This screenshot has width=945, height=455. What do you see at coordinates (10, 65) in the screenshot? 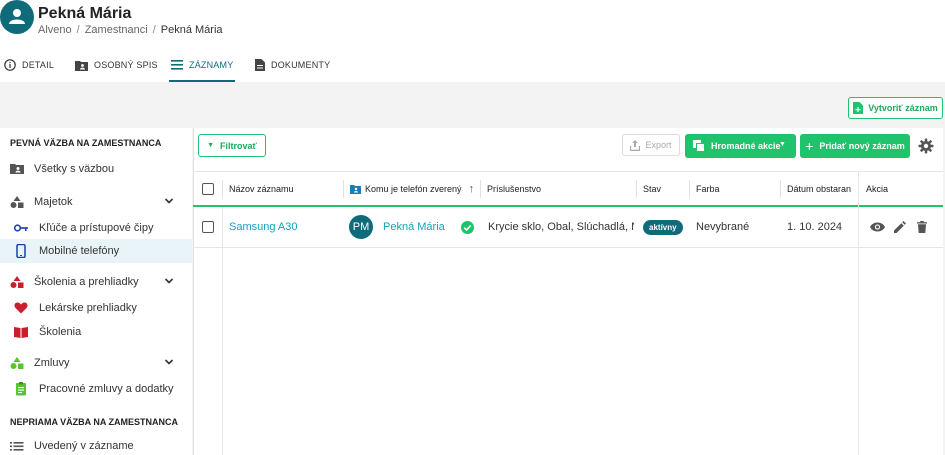
I see `info-icon` at bounding box center [10, 65].